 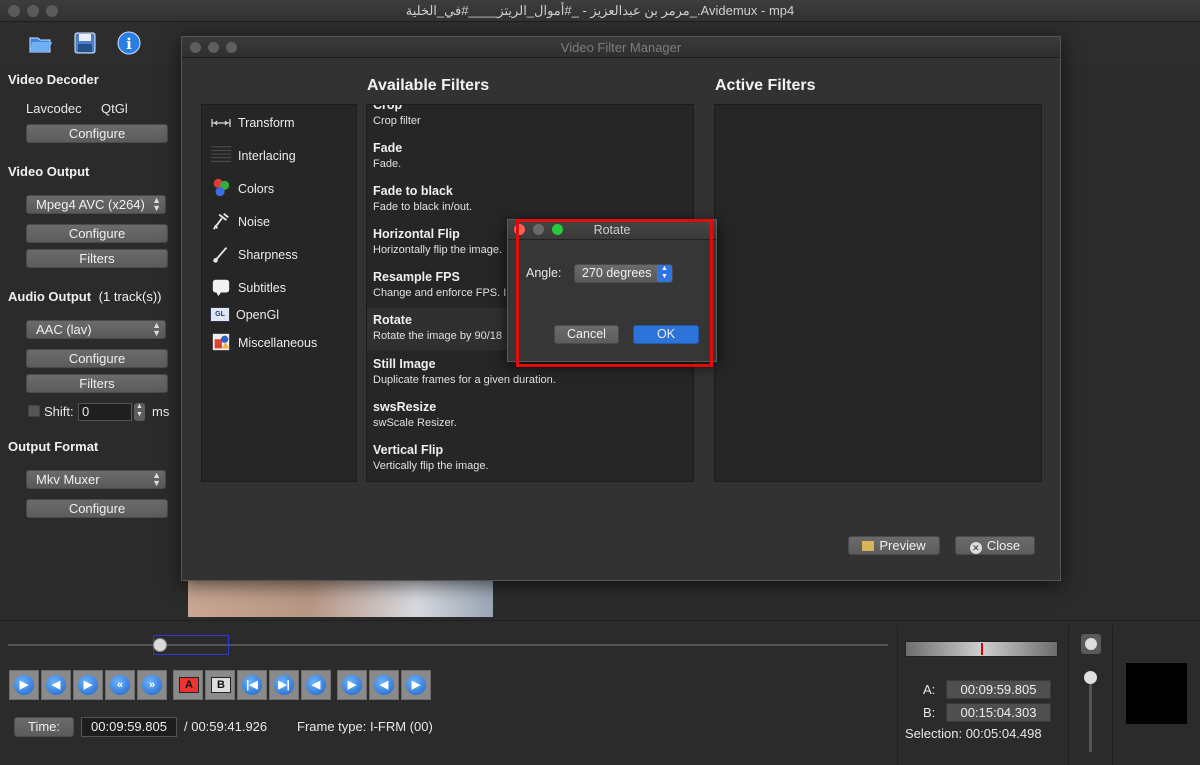 I want to click on active-filters-heading: Active Filters, so click(x=765, y=85).